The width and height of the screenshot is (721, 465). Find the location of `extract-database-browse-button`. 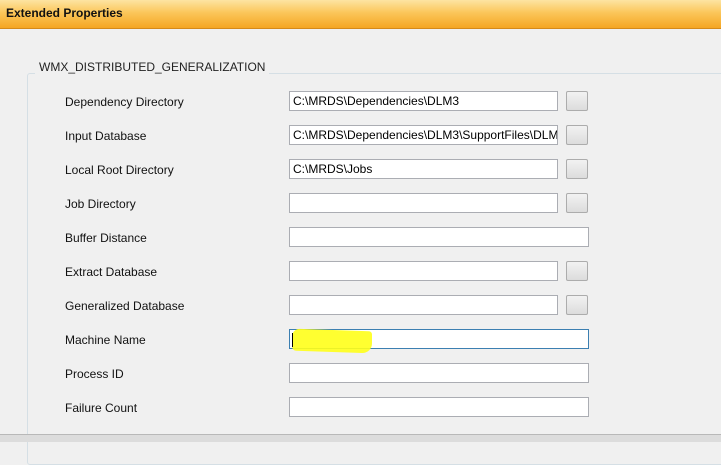

extract-database-browse-button is located at coordinates (577, 271).